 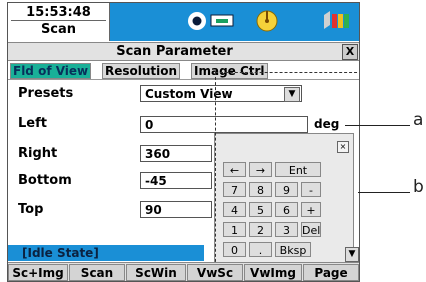 What do you see at coordinates (224, 124) in the screenshot?
I see `left-input: 0` at bounding box center [224, 124].